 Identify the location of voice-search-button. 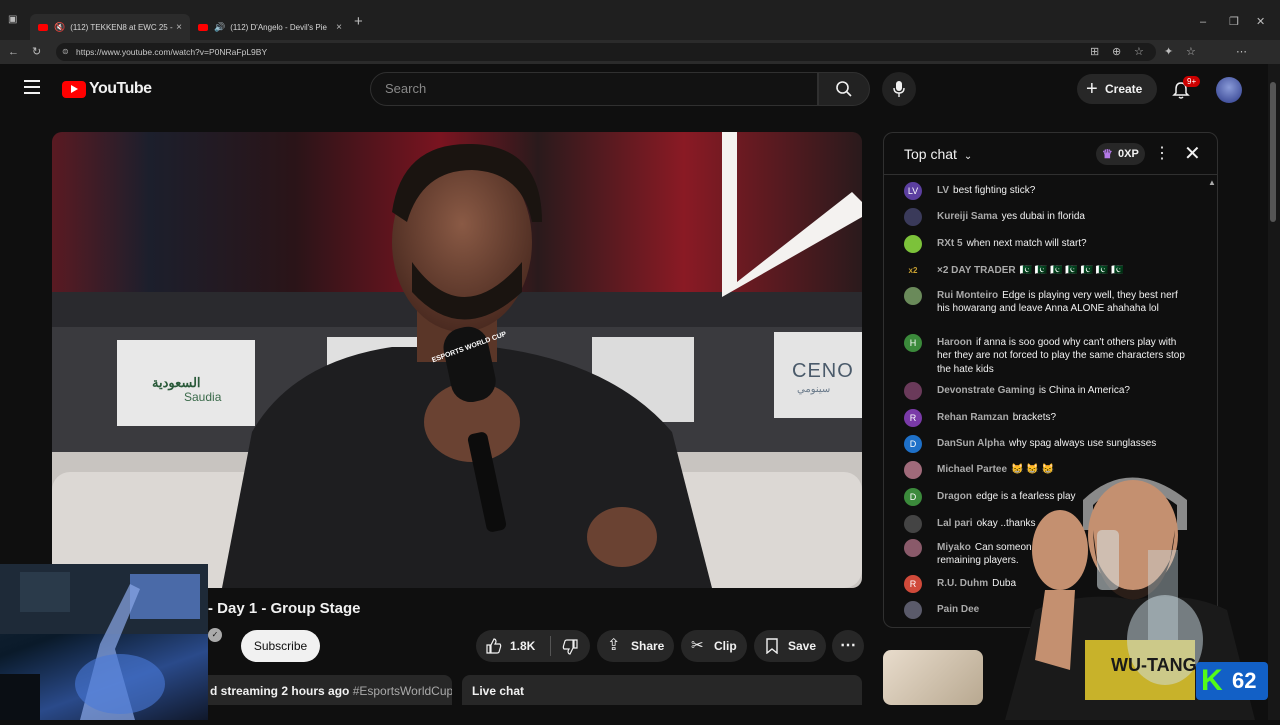
(899, 89).